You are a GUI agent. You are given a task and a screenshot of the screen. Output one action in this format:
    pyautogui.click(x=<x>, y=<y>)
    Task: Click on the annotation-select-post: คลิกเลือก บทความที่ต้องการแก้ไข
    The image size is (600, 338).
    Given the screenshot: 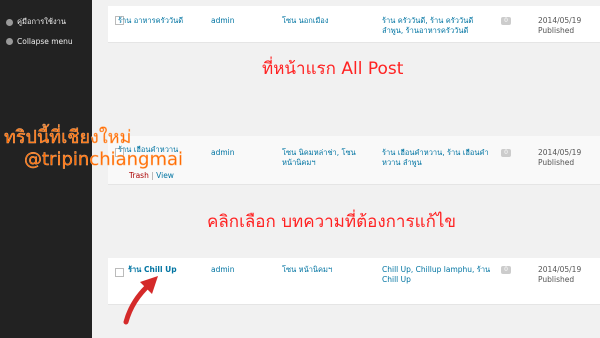 What is the action you would take?
    pyautogui.click(x=332, y=222)
    